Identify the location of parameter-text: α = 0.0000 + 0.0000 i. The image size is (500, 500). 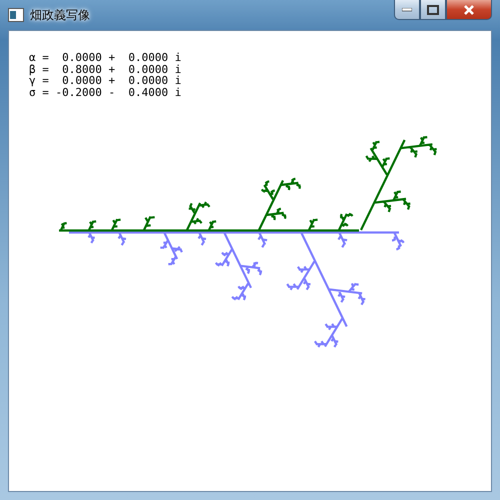
(105, 58).